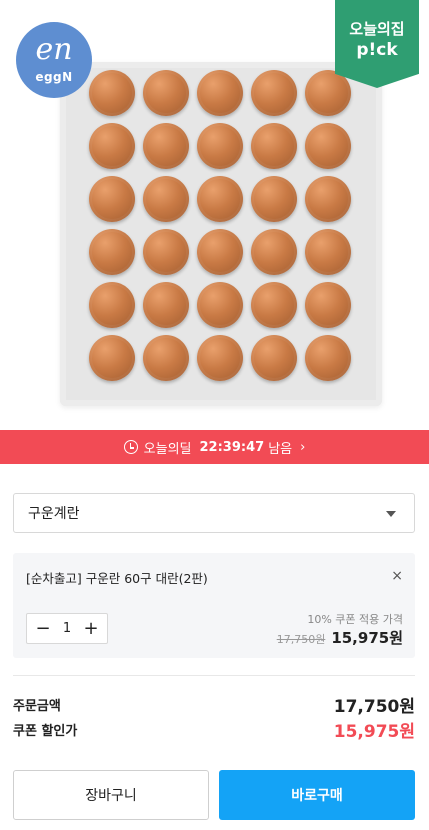 The height and width of the screenshot is (830, 429). Describe the element at coordinates (301, 639) in the screenshot. I see `original-price: 17,750원` at that location.